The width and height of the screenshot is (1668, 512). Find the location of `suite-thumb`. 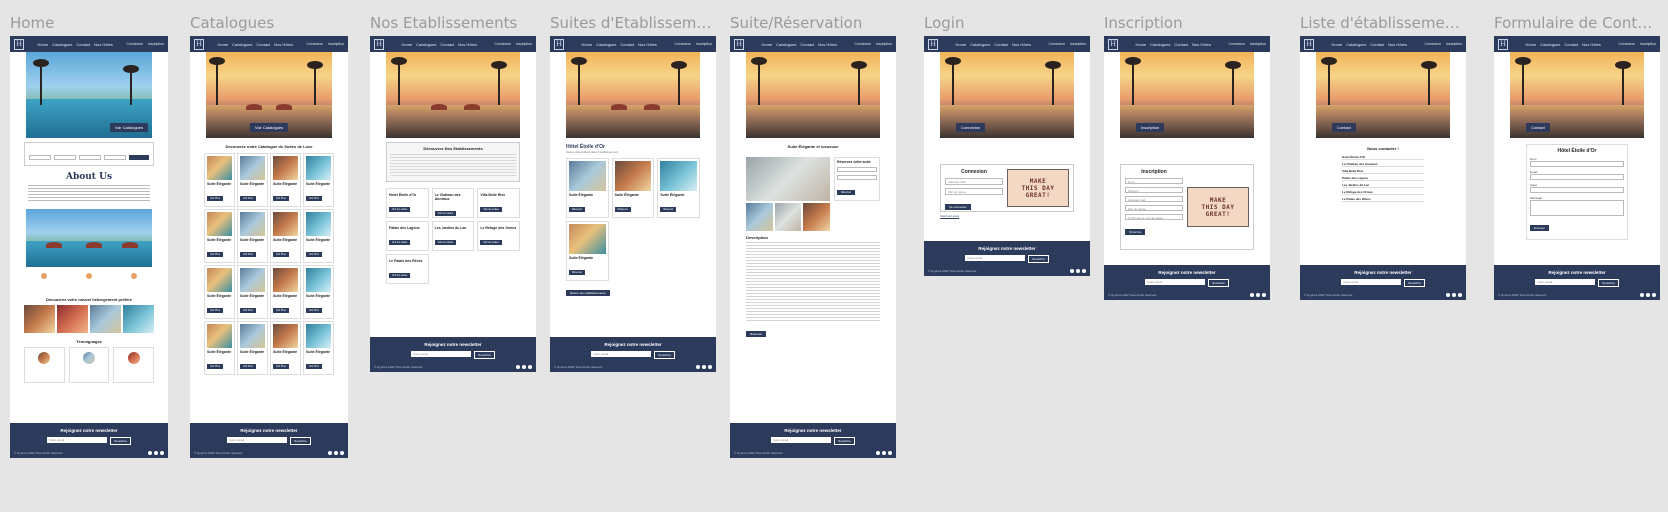

suite-thumb is located at coordinates (817, 217).